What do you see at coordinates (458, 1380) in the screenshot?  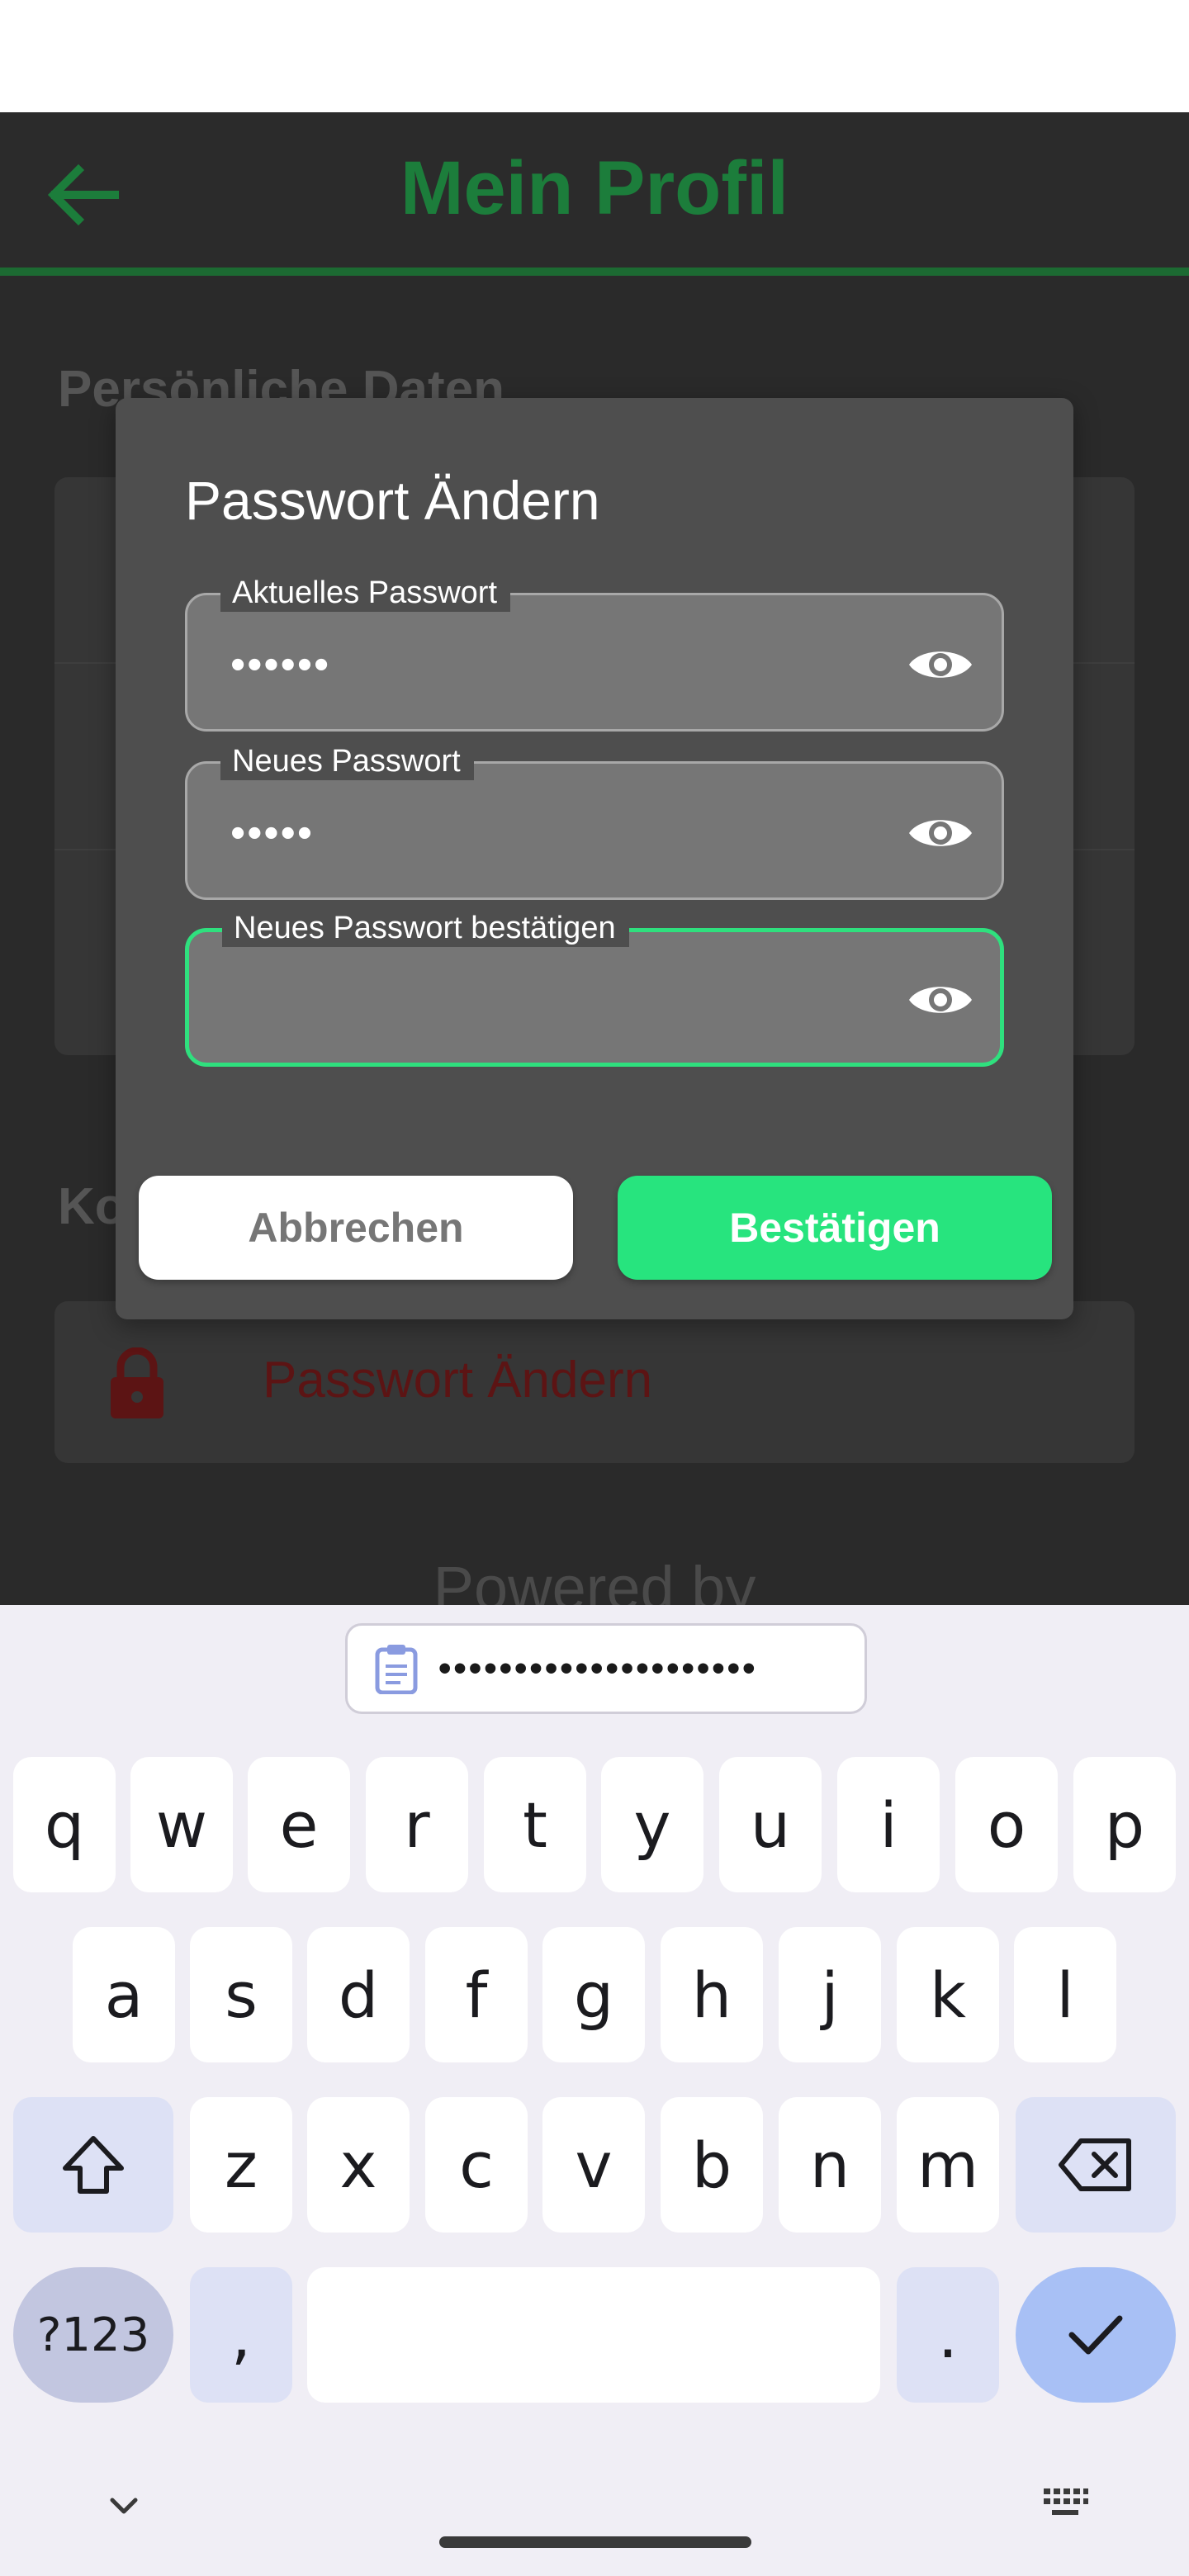 I see `change-password-label: Passwort Ändern` at bounding box center [458, 1380].